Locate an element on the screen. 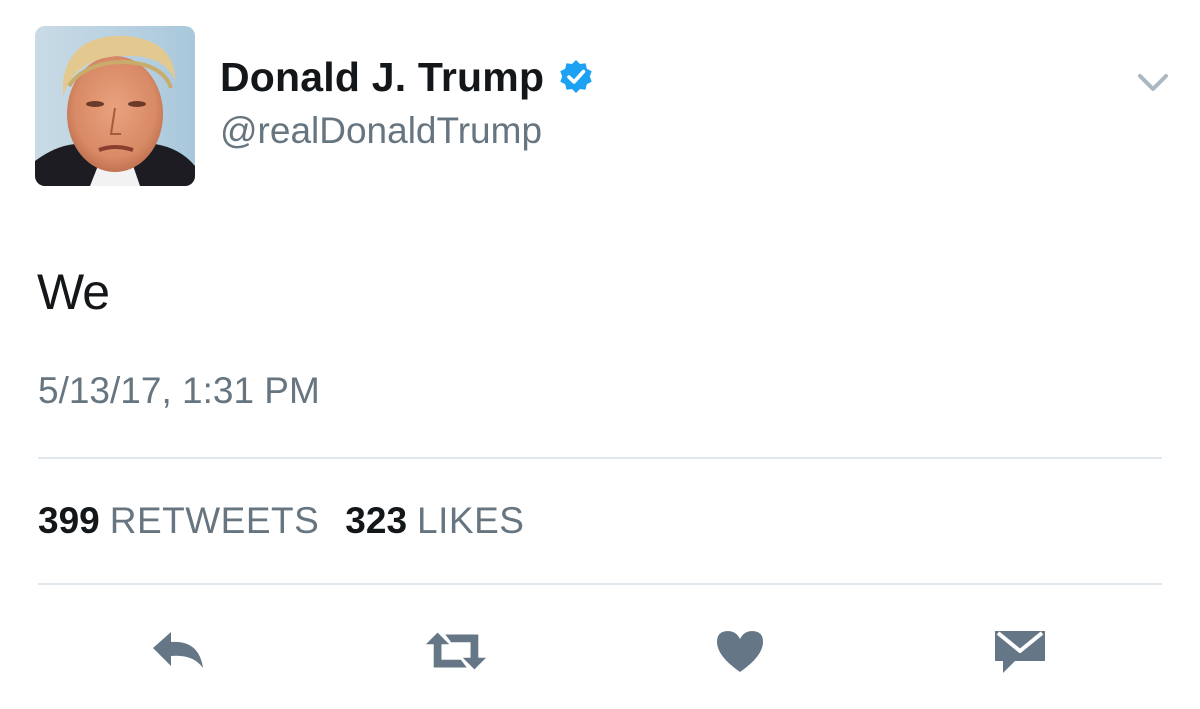  tweet-text: We is located at coordinates (73, 292).